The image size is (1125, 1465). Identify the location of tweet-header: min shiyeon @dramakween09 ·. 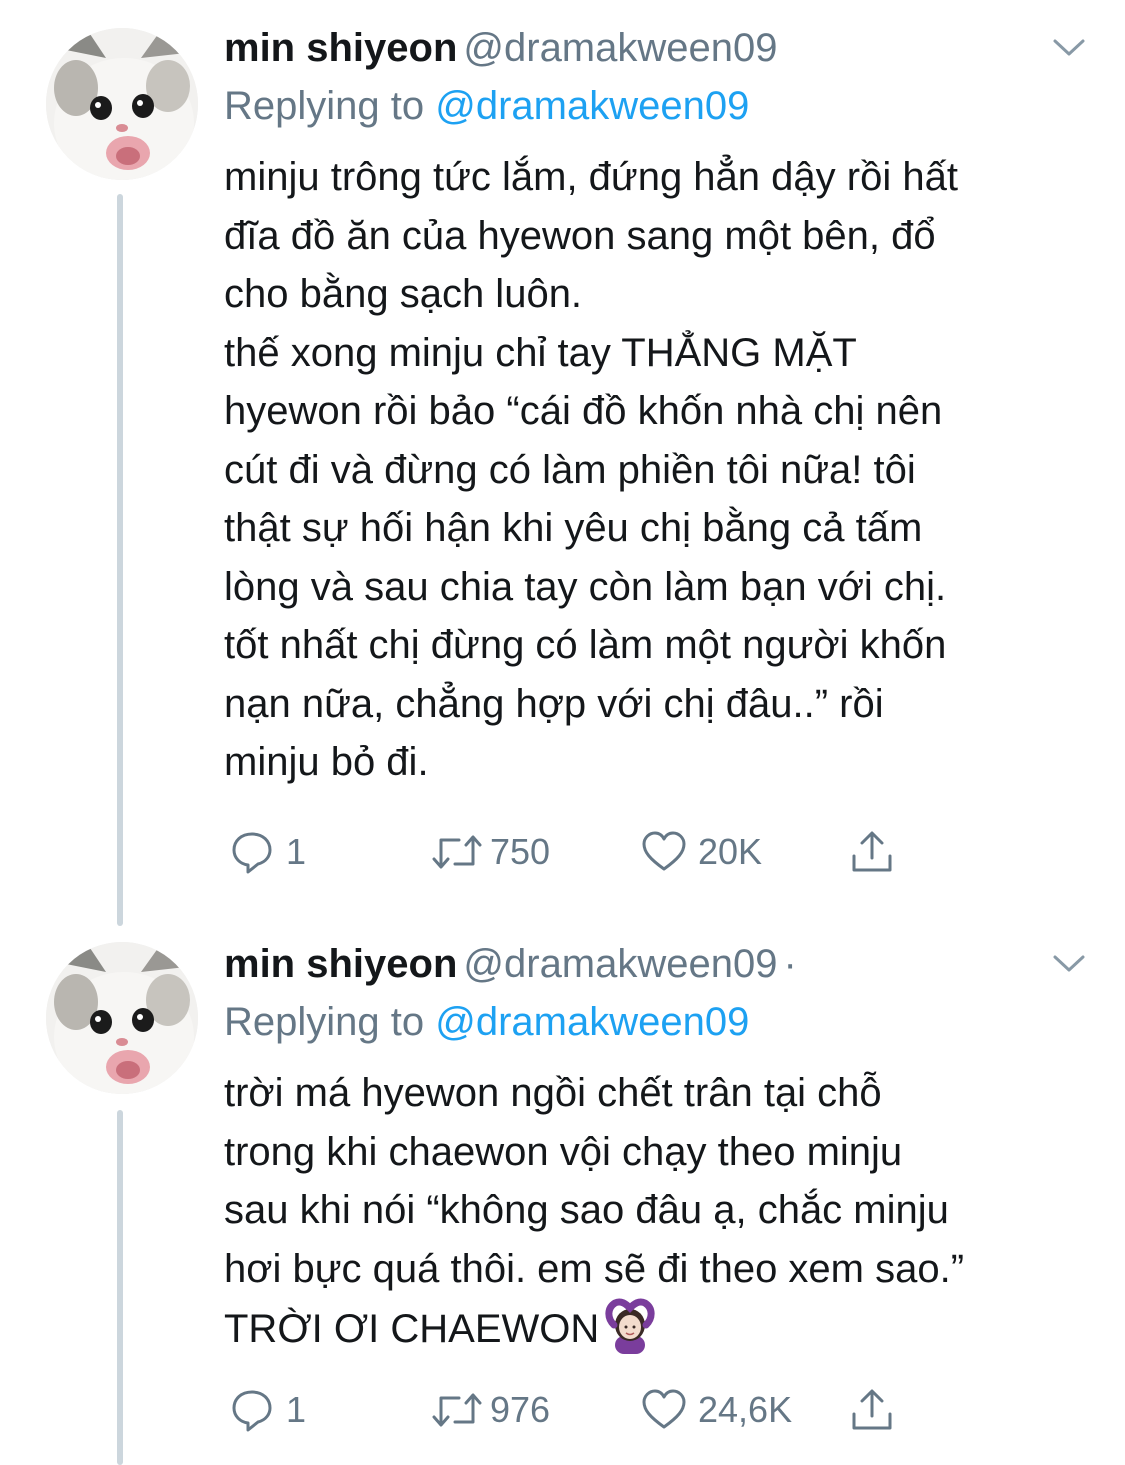
(659, 964).